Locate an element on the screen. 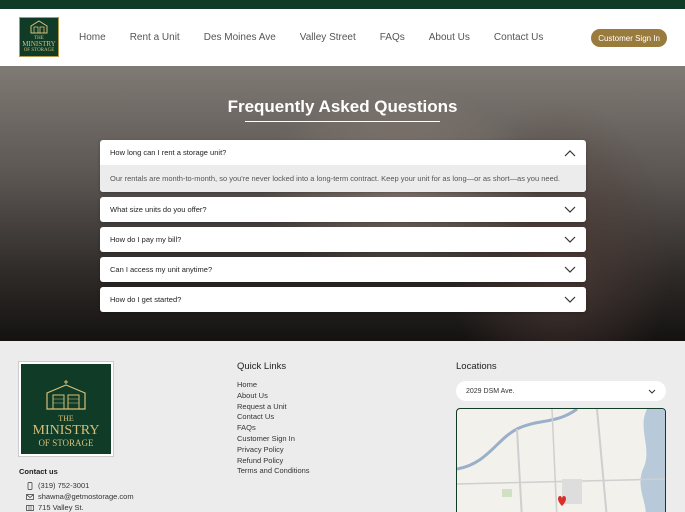 The width and height of the screenshot is (685, 512). nav-valley-street: Valley Street is located at coordinates (328, 37).